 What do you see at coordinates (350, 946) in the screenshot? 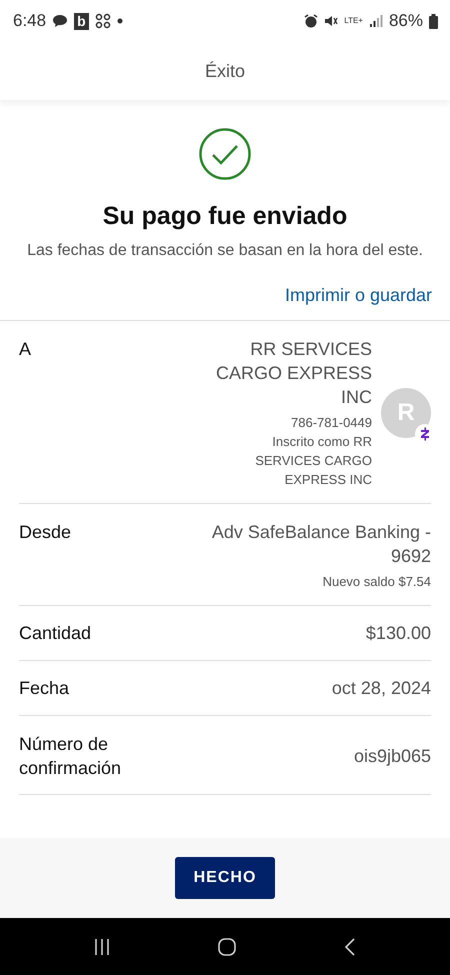
I see `back-icon` at bounding box center [350, 946].